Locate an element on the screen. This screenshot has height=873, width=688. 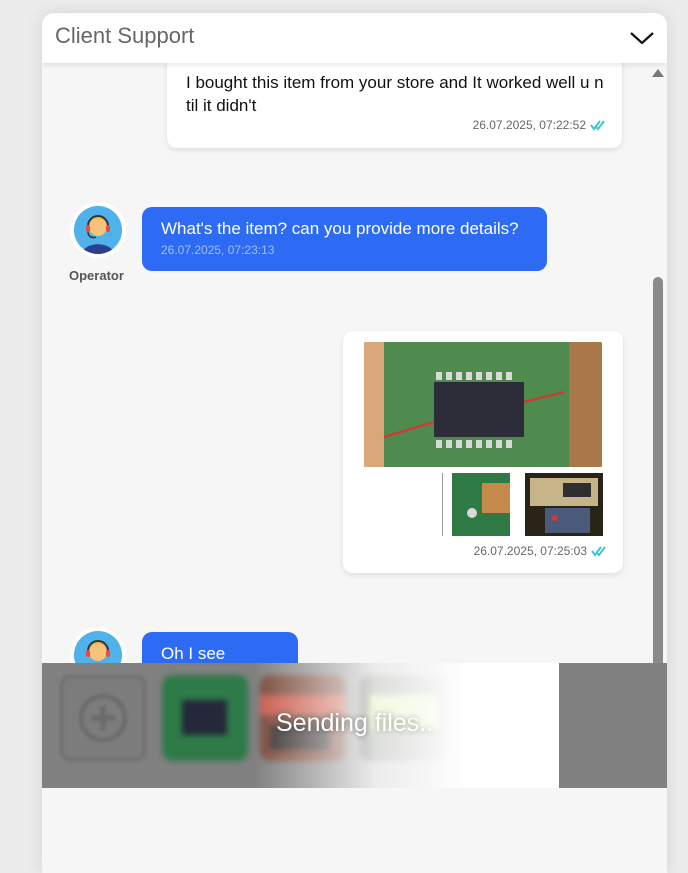
operator-avatar is located at coordinates (98, 230).